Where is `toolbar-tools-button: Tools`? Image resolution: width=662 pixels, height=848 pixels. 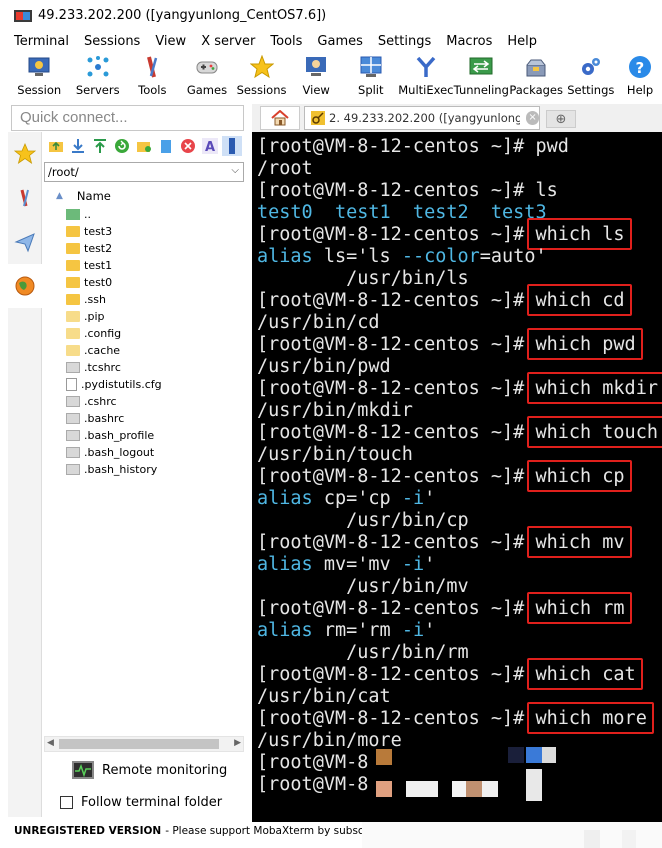 toolbar-tools-button: Tools is located at coordinates (152, 76).